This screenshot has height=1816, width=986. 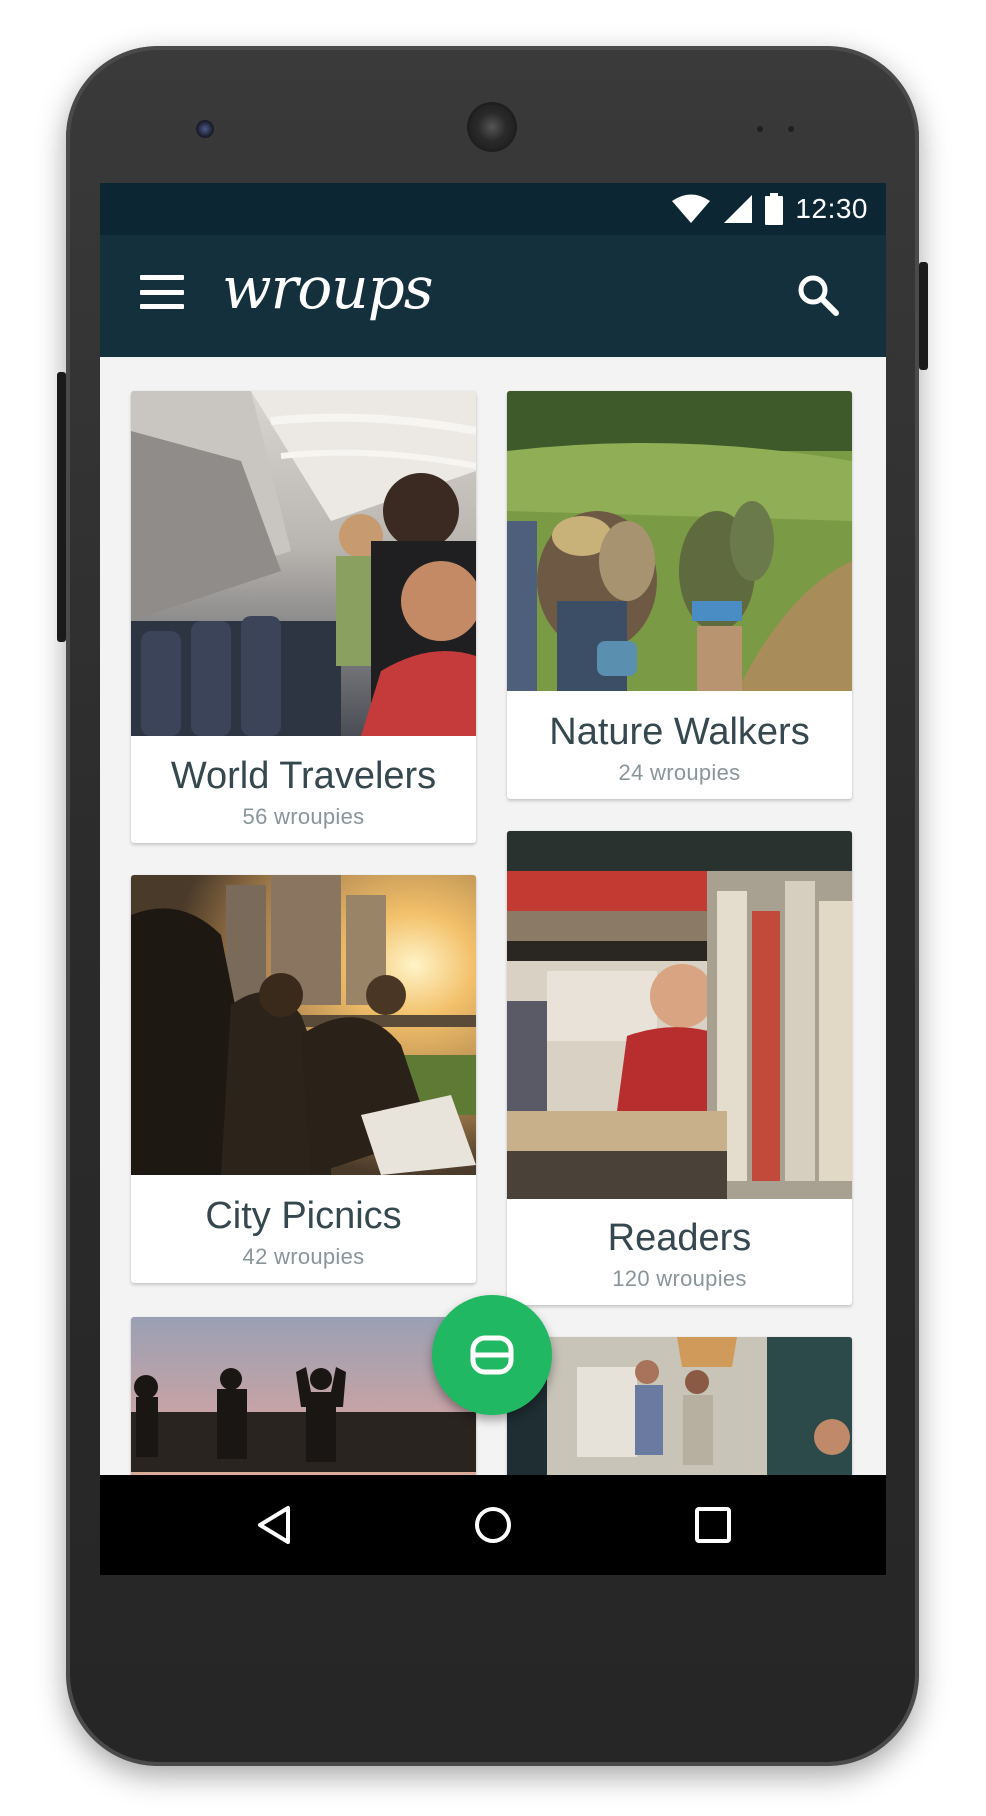 What do you see at coordinates (679, 1015) in the screenshot?
I see `card-image-bookshelf` at bounding box center [679, 1015].